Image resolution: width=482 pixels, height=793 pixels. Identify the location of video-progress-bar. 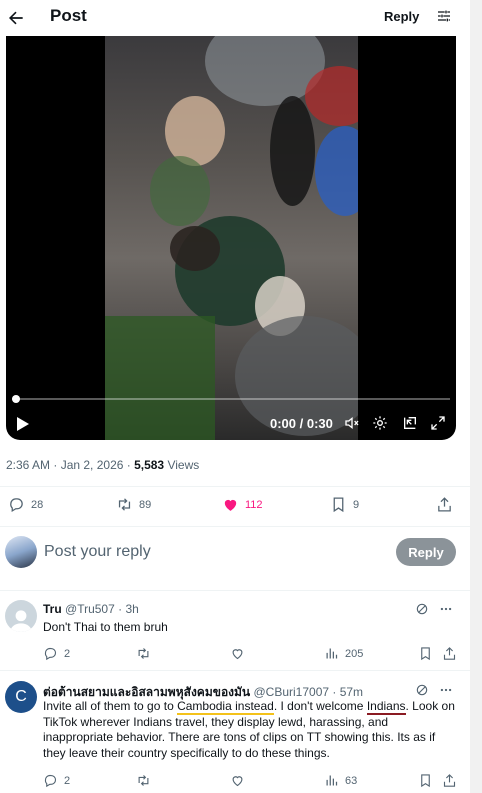
(231, 399).